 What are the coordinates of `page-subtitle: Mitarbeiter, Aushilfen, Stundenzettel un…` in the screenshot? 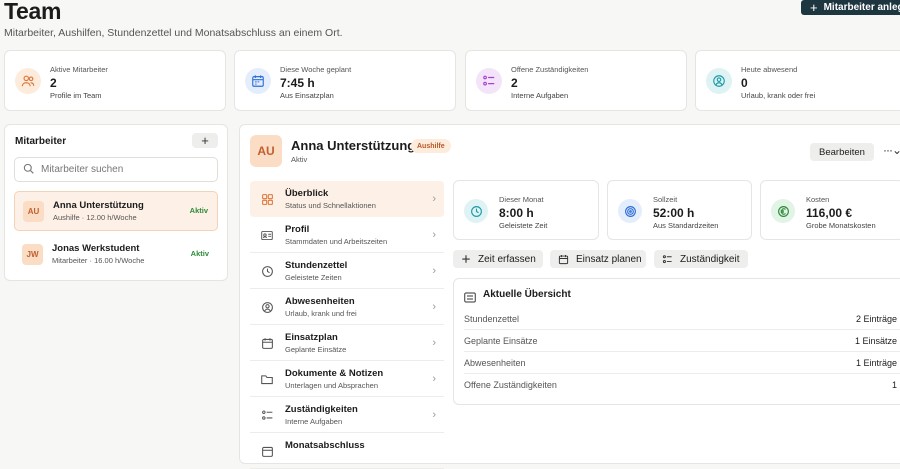 It's located at (173, 33).